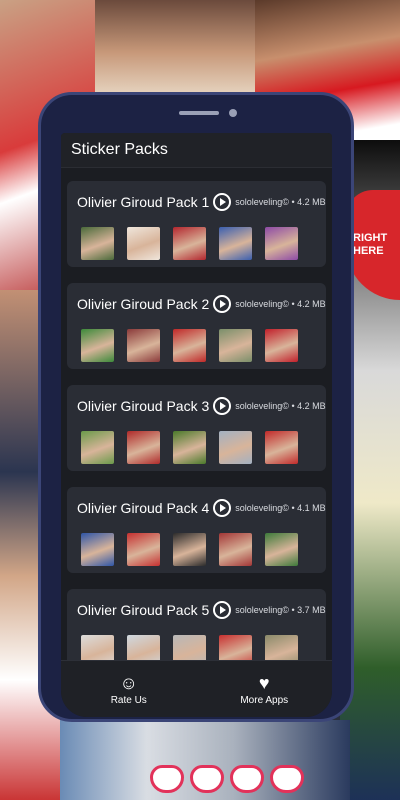 Image resolution: width=400 pixels, height=800 pixels. I want to click on lips-stickers, so click(245, 780).